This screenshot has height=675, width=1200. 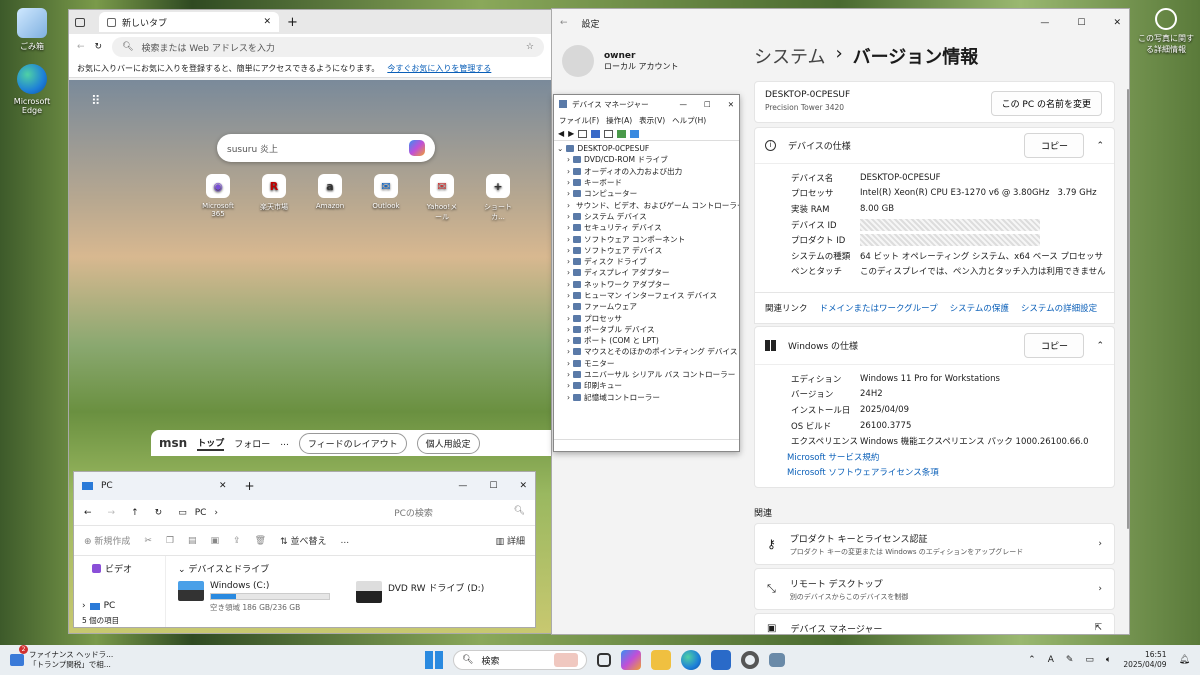 I want to click on tree-item: › セキュリティ デバイス, so click(x=648, y=227).